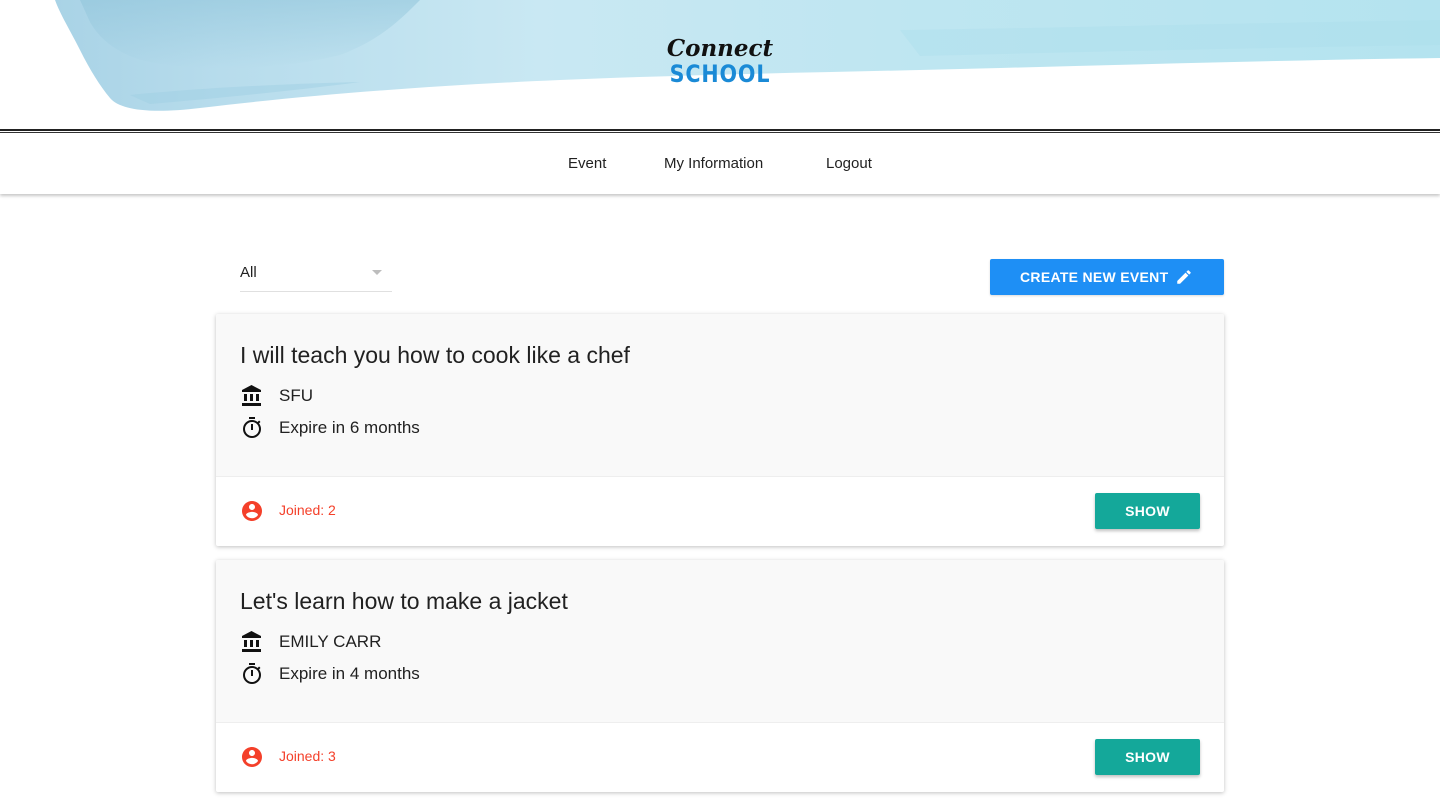  What do you see at coordinates (587, 164) in the screenshot?
I see `nav-item-event: Event` at bounding box center [587, 164].